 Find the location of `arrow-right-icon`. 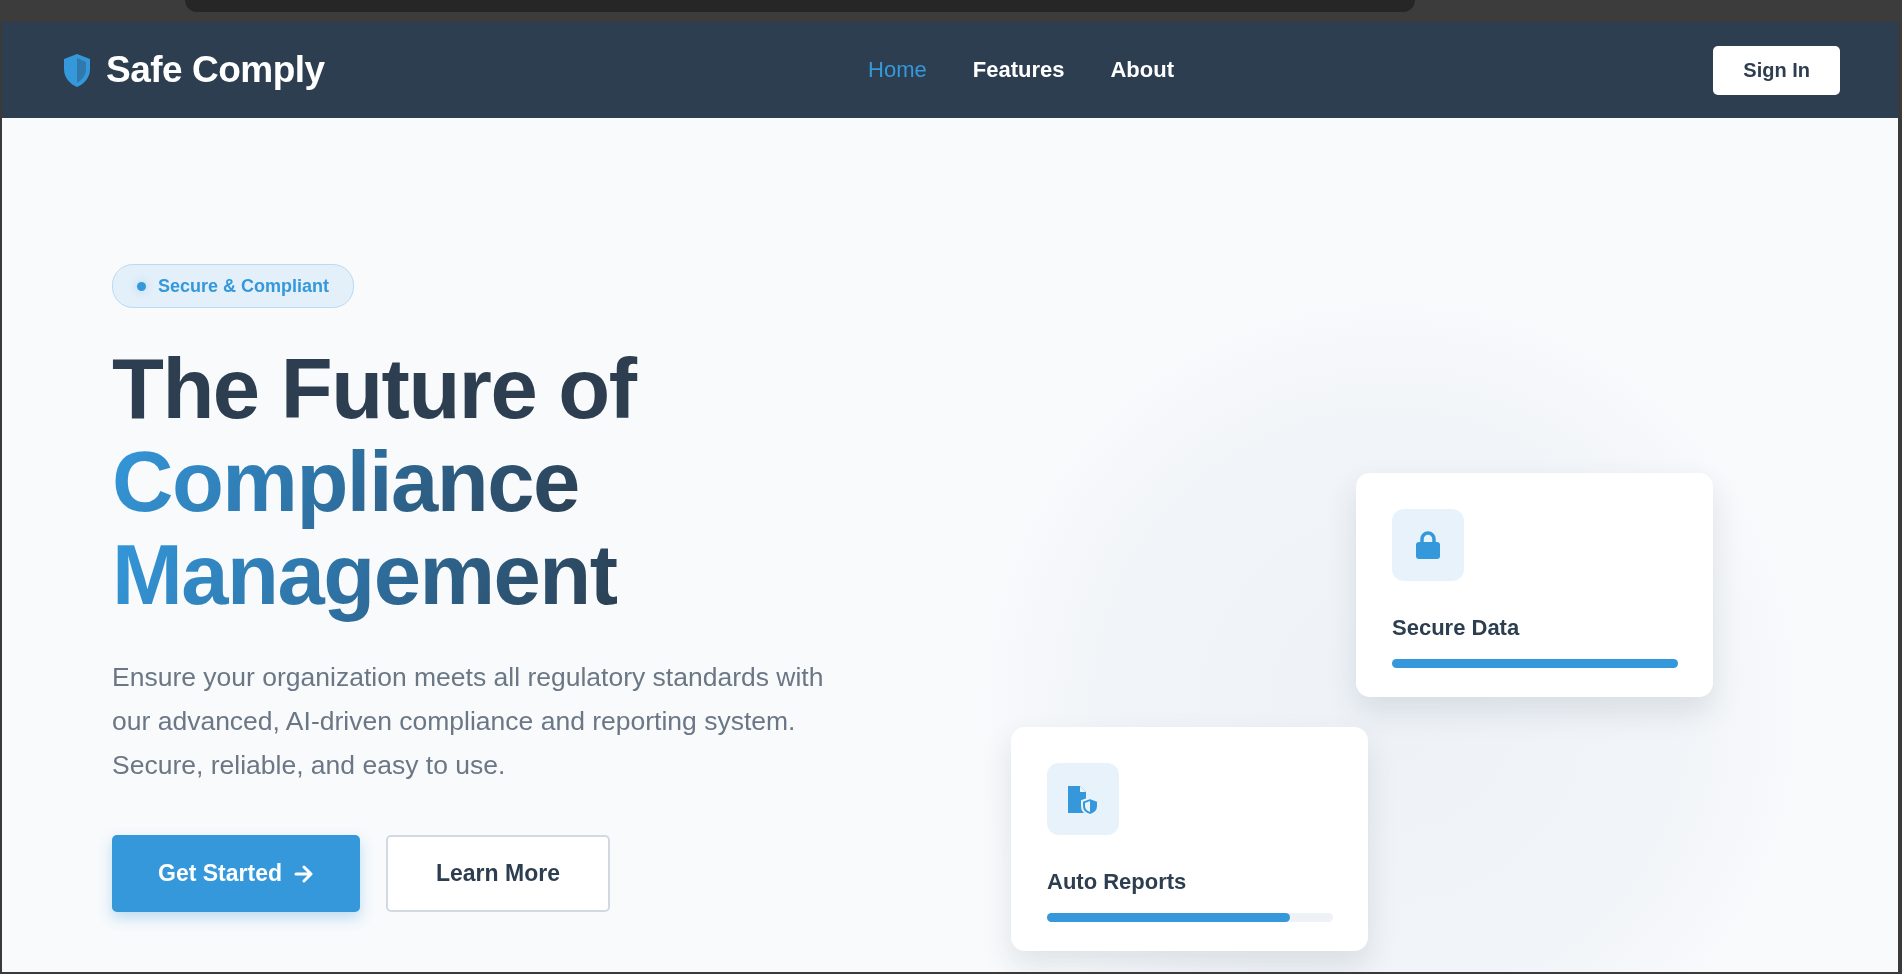

arrow-right-icon is located at coordinates (304, 873).